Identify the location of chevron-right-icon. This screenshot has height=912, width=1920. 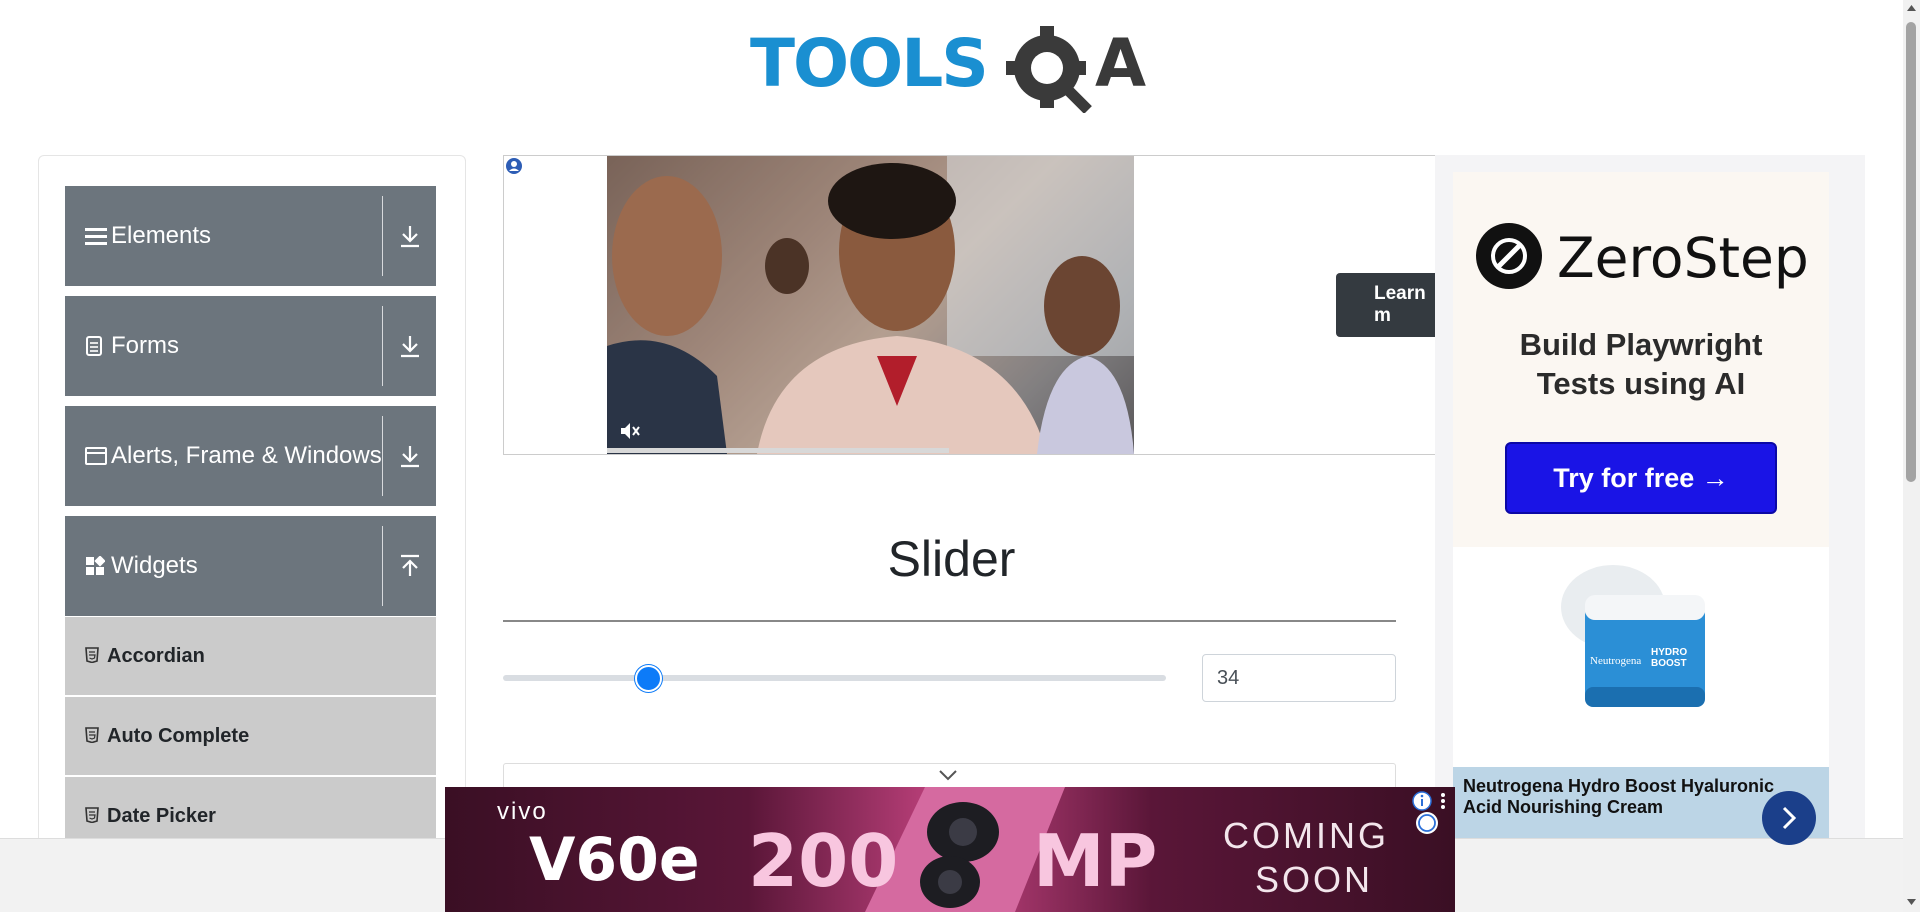
(1789, 818).